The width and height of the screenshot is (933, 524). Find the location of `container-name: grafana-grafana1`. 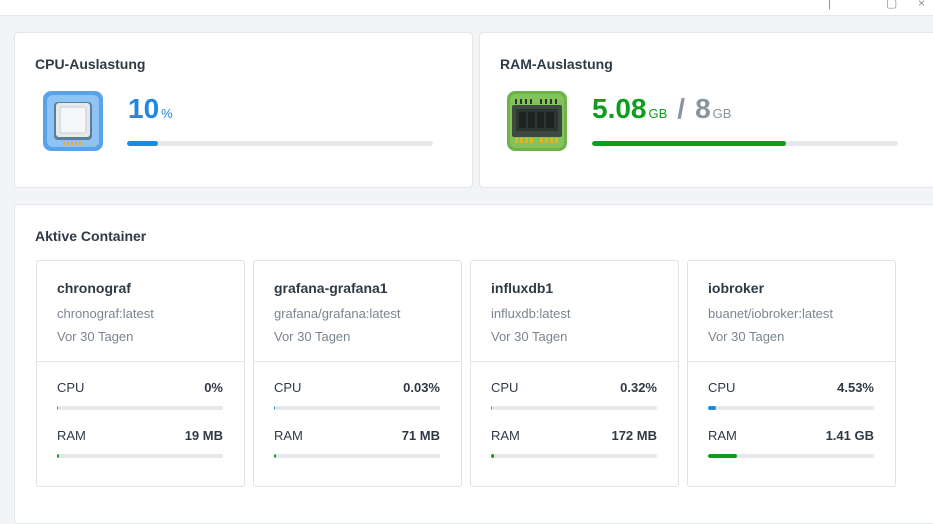

container-name: grafana-grafana1 is located at coordinates (331, 288).